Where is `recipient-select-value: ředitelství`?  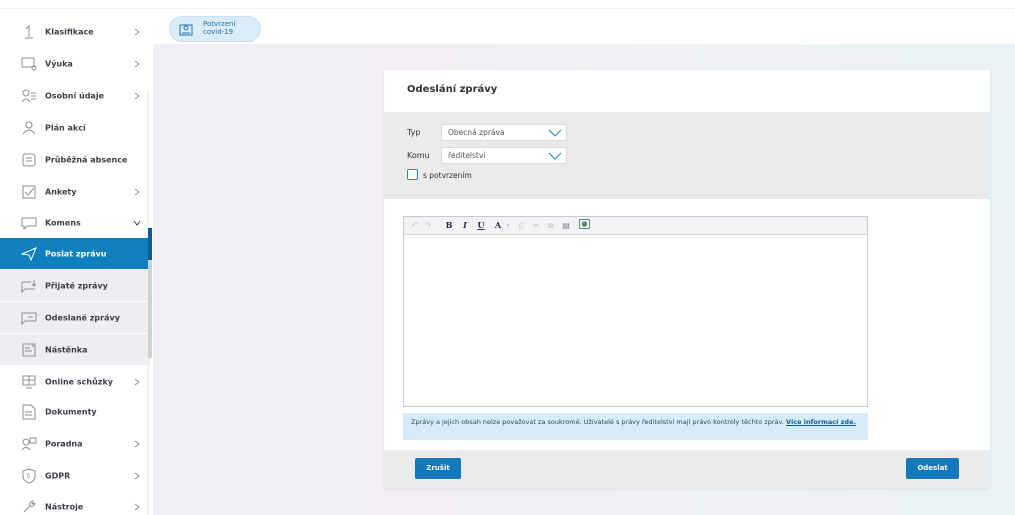 recipient-select-value: ředitelství is located at coordinates (467, 155).